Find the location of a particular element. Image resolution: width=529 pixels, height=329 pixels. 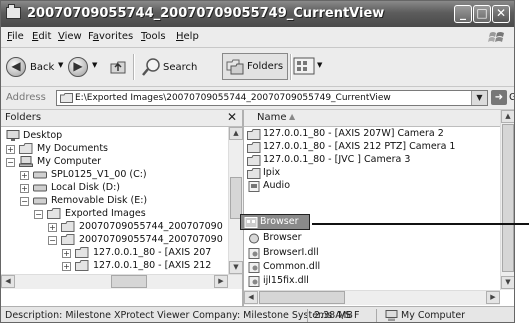

menu-help: Help is located at coordinates (187, 36).